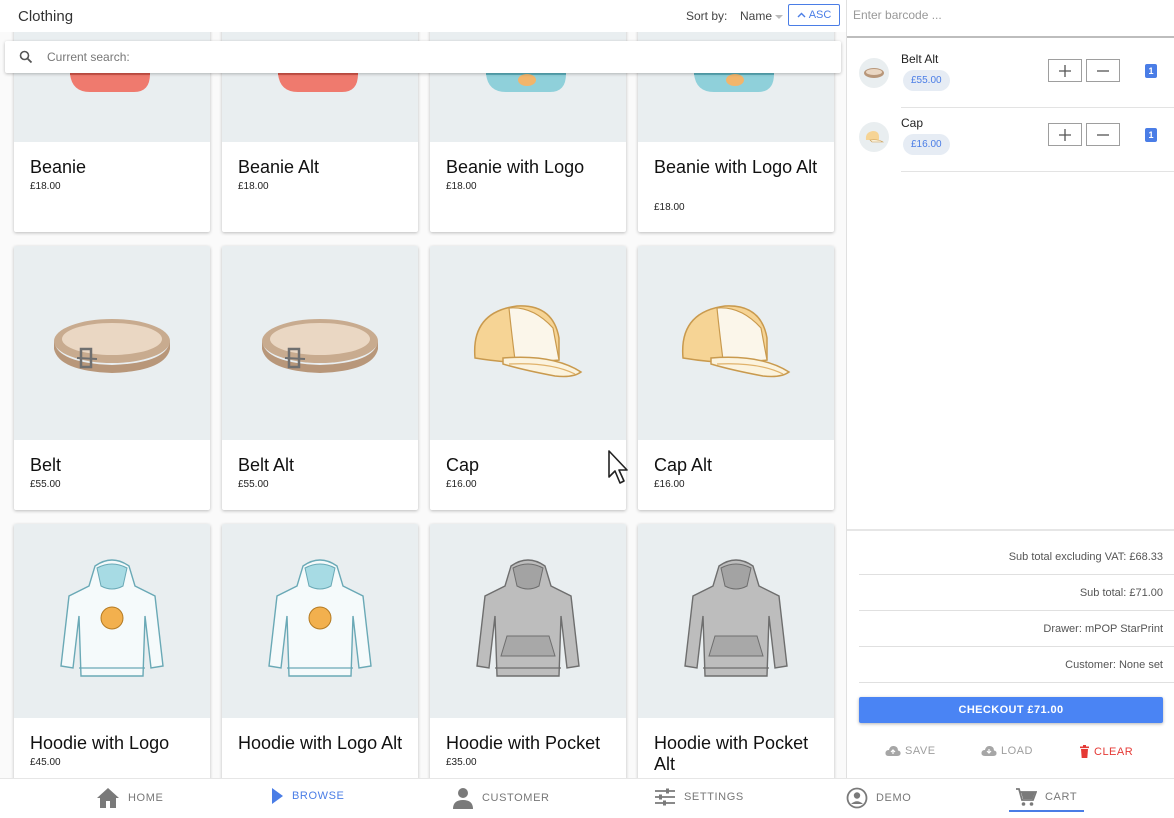 The height and width of the screenshot is (818, 1174). I want to click on sort-field-value: Name, so click(756, 16).